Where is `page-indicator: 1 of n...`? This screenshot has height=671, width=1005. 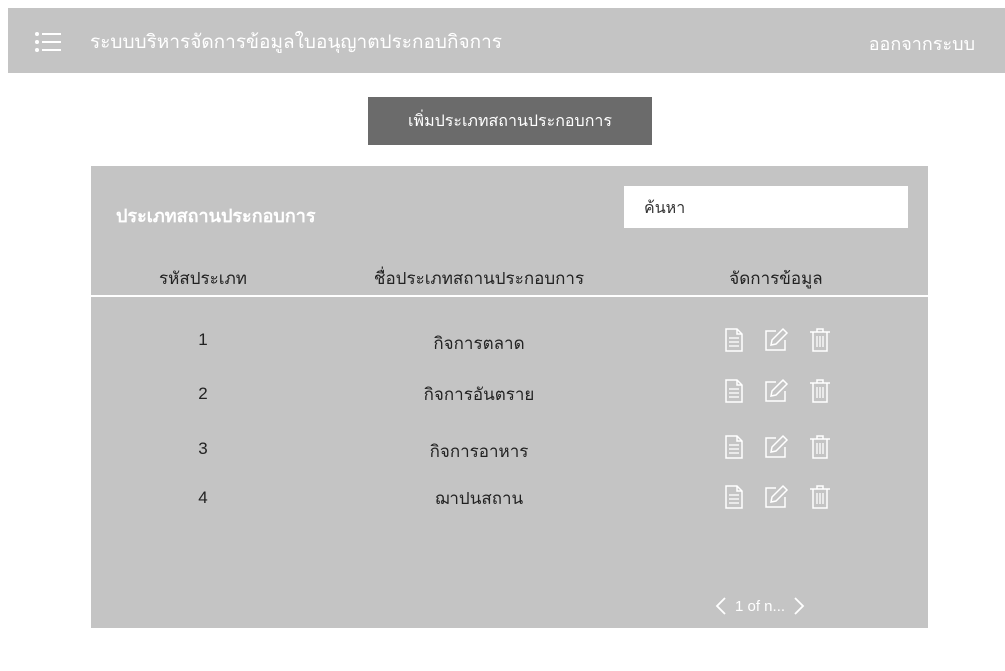 page-indicator: 1 of n... is located at coordinates (760, 606).